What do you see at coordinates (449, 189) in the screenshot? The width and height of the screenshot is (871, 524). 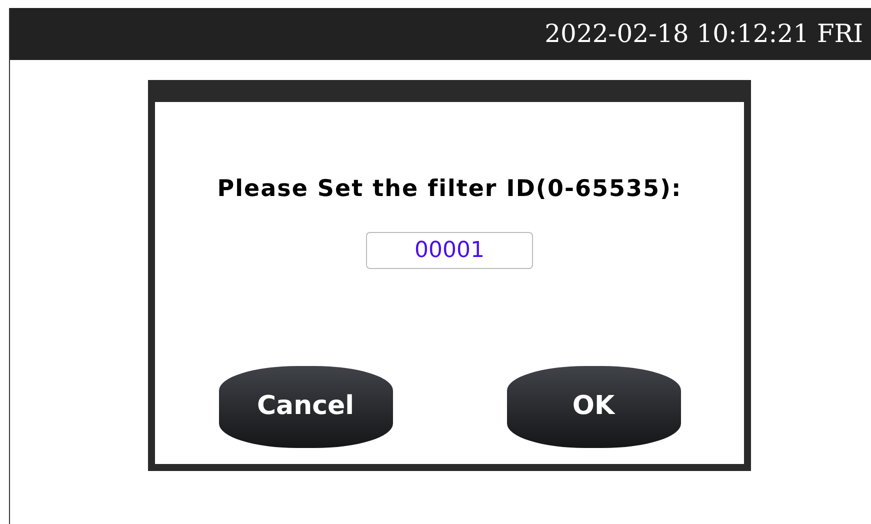 I see `prompt-text: Please Set the filter ID(0-65535):` at bounding box center [449, 189].